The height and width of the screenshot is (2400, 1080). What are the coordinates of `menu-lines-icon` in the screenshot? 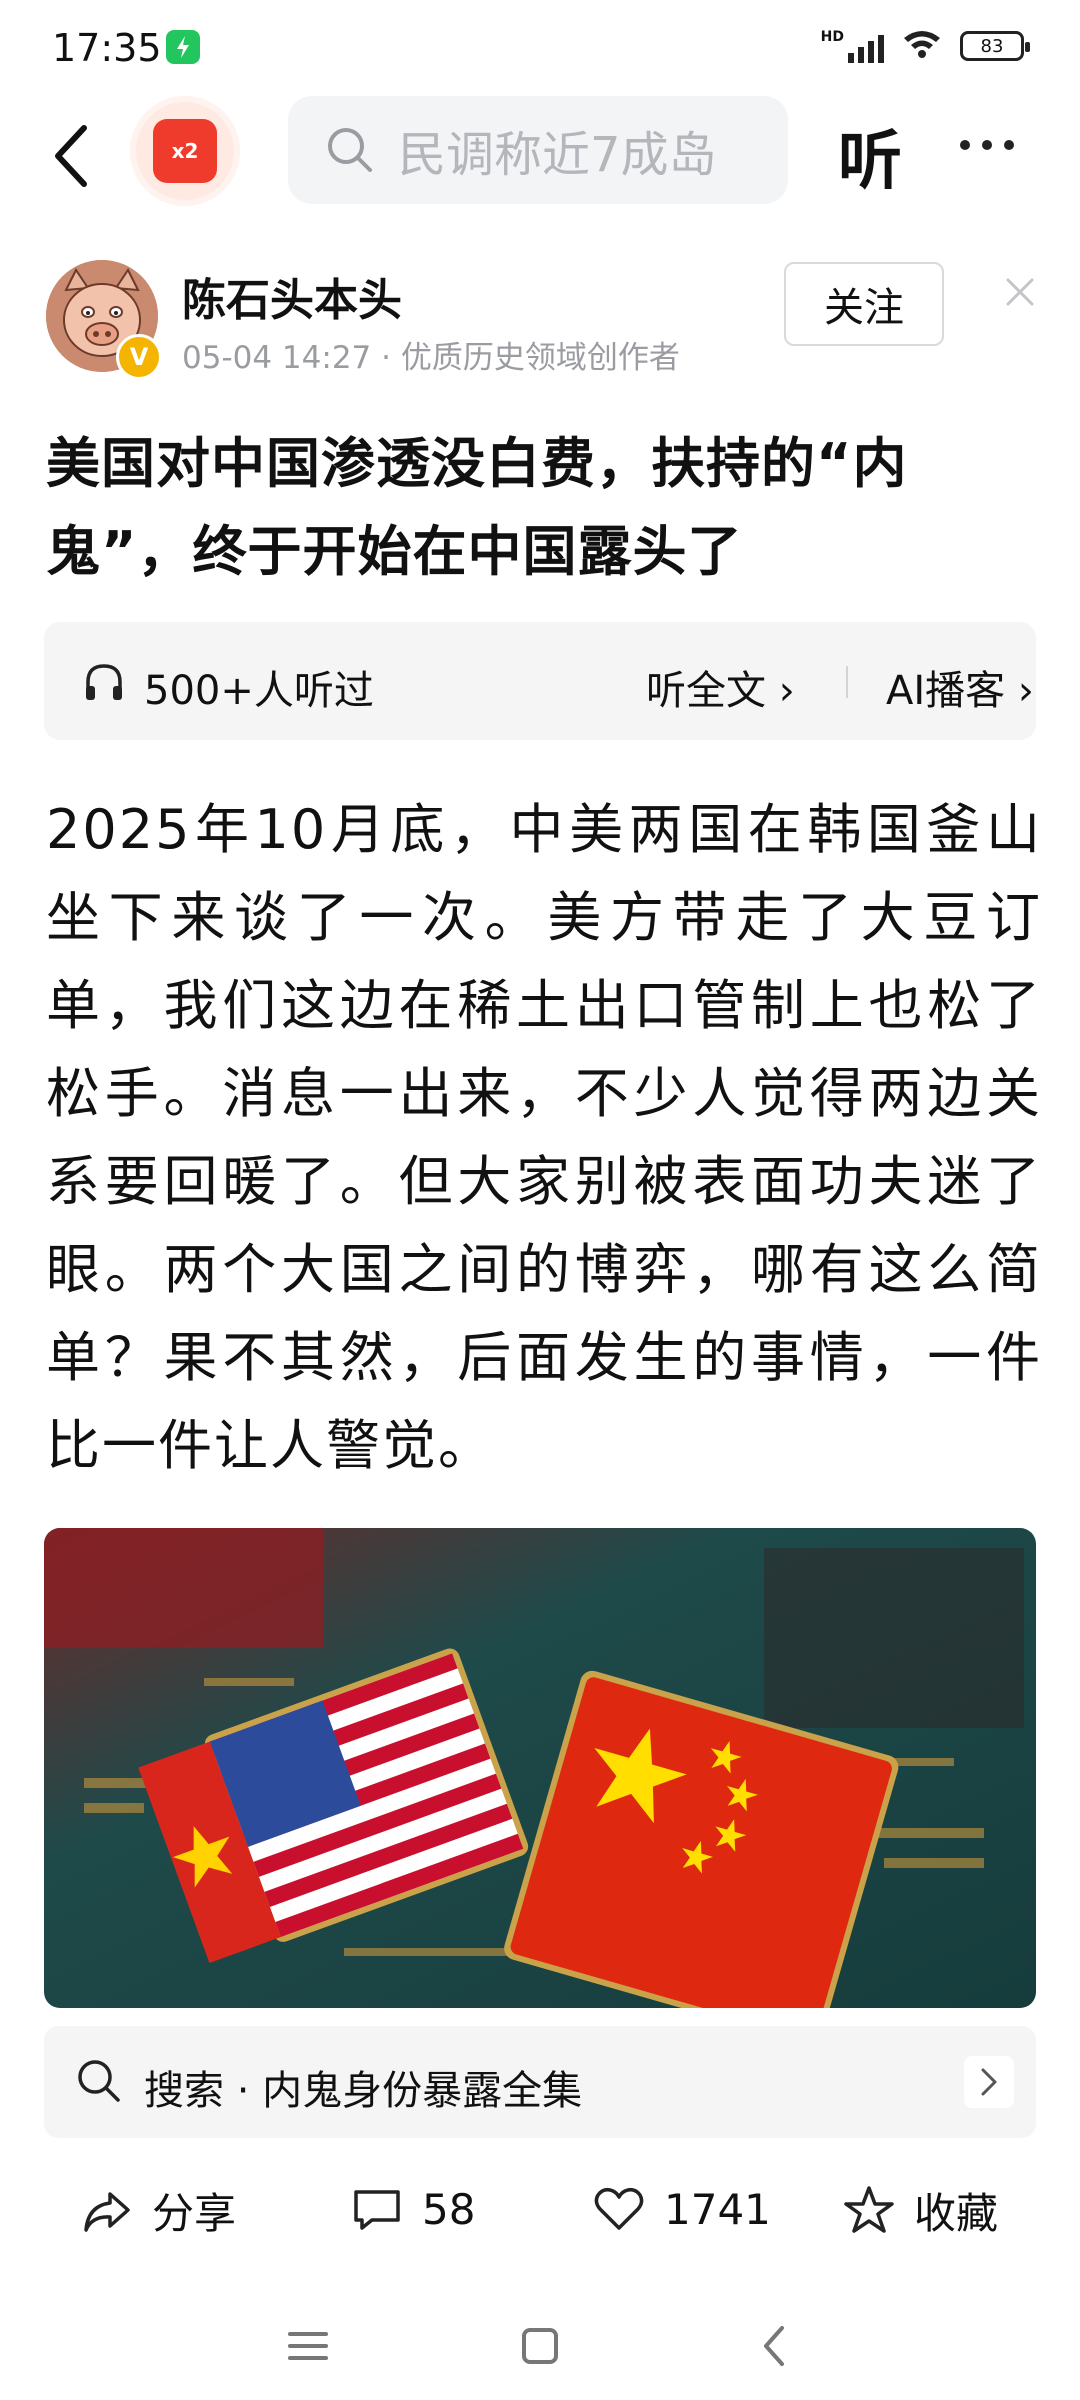 It's located at (308, 2346).